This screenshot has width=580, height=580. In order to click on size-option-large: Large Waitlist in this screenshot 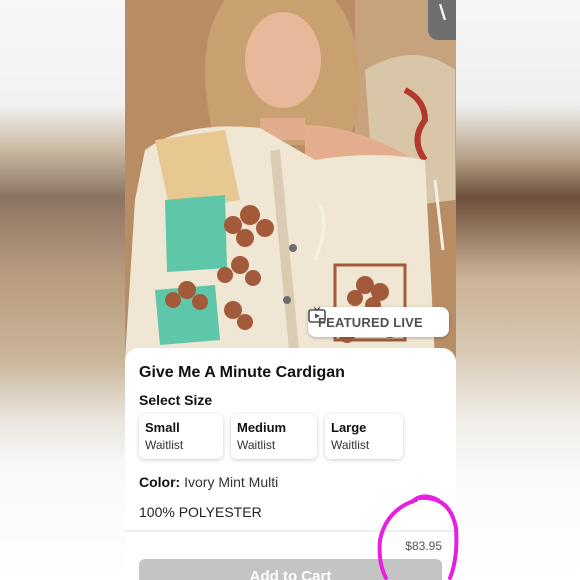, I will do `click(364, 436)`.